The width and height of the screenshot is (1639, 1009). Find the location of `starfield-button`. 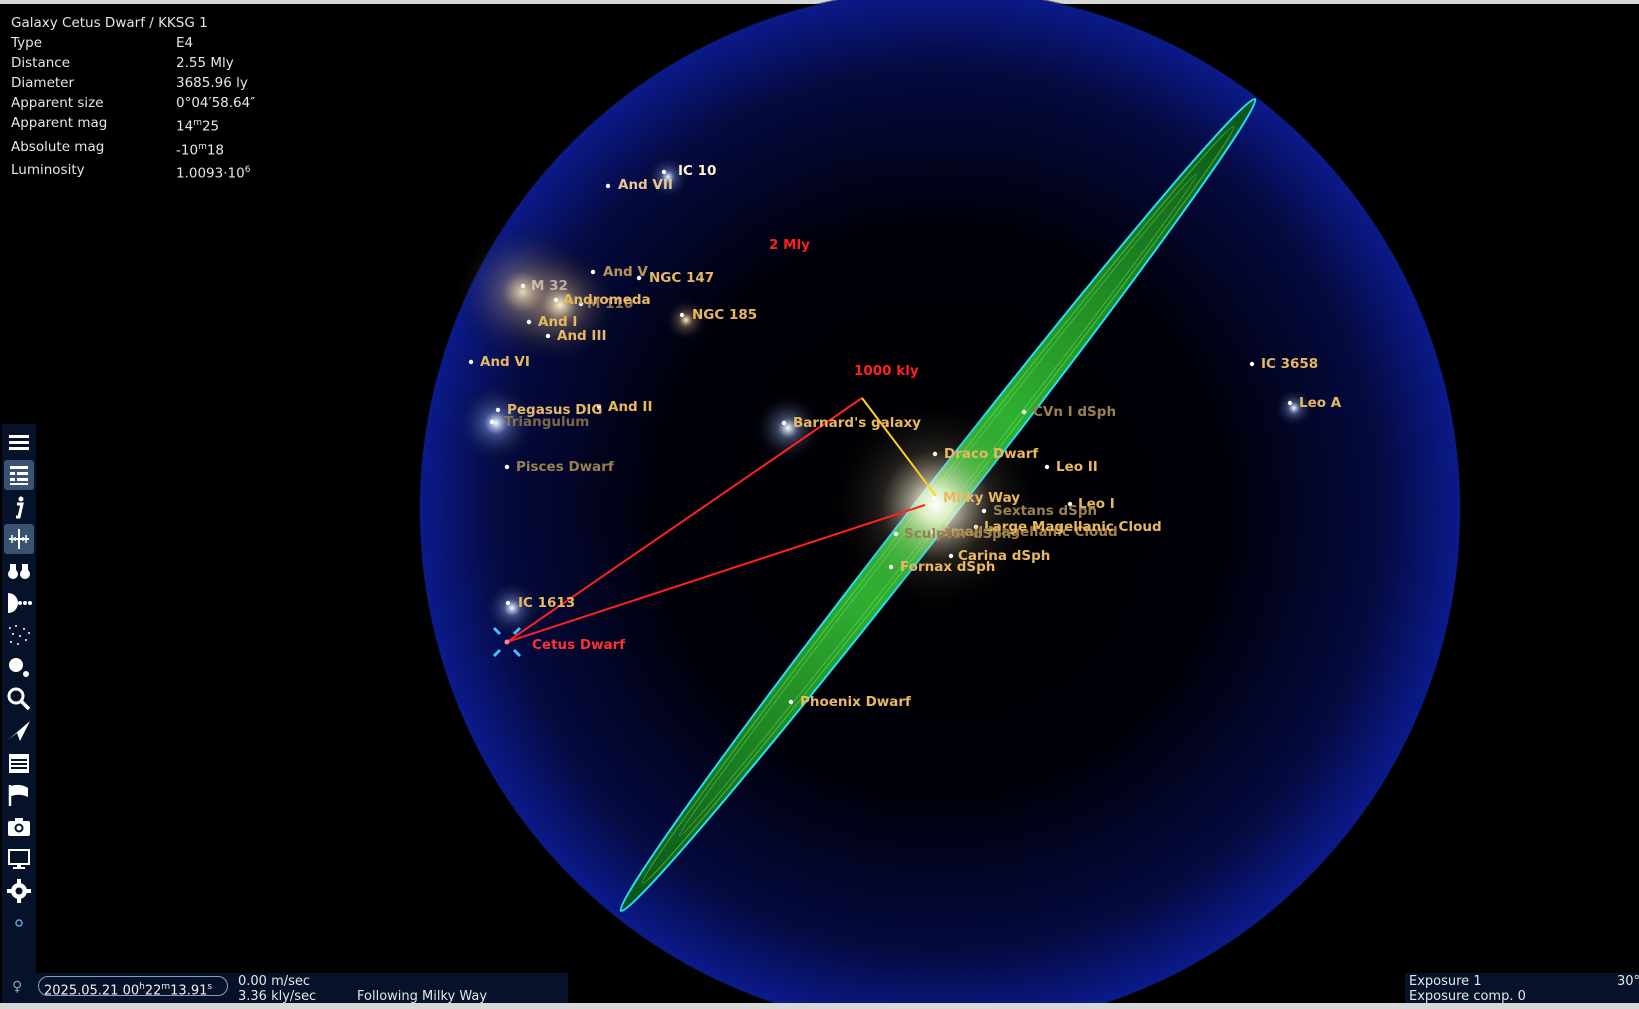

starfield-button is located at coordinates (19, 635).